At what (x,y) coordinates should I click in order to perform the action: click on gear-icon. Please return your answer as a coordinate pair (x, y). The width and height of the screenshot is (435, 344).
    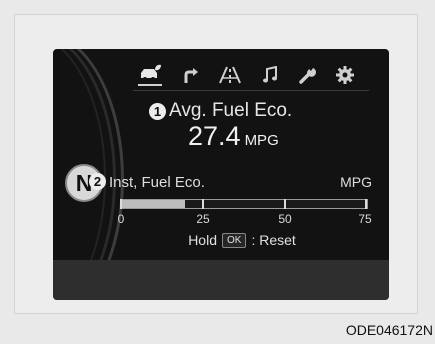
    Looking at the image, I should click on (344, 75).